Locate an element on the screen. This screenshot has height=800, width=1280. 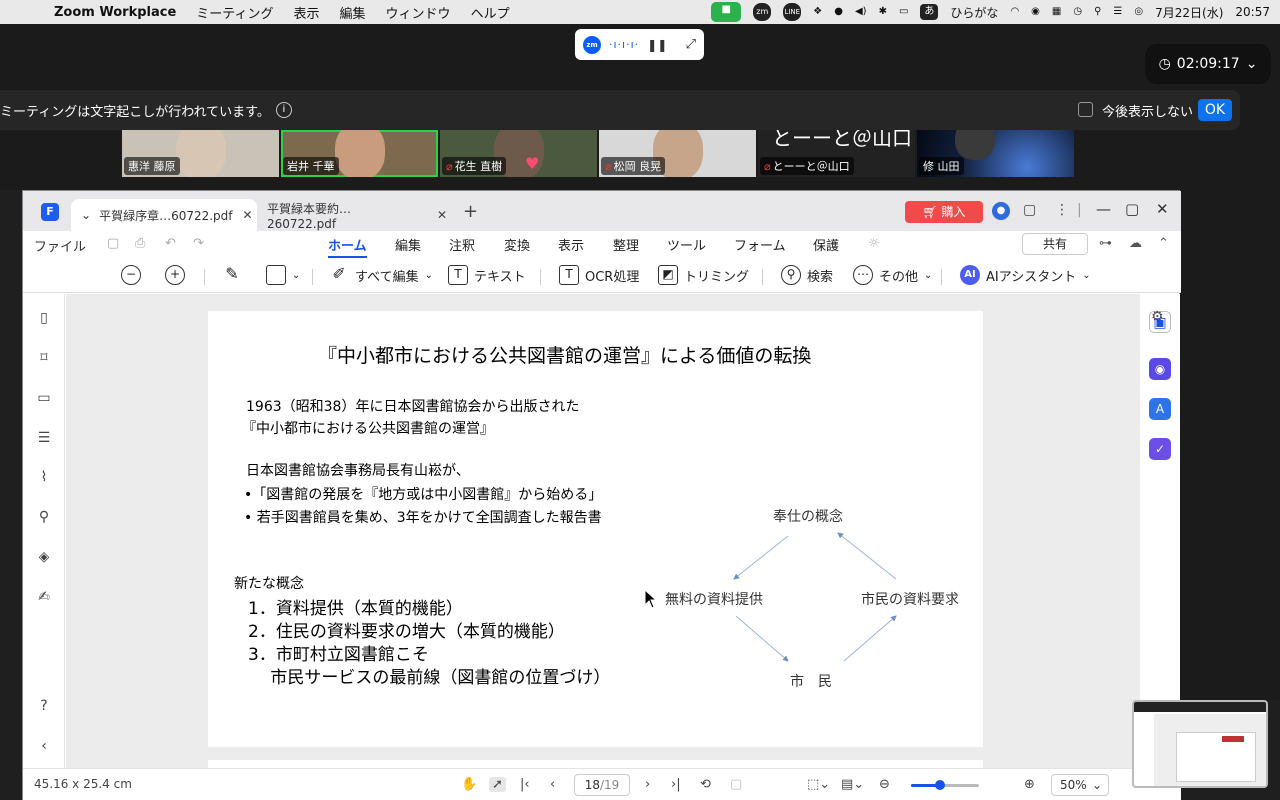
zoom-slider-knob is located at coordinates (939, 785).